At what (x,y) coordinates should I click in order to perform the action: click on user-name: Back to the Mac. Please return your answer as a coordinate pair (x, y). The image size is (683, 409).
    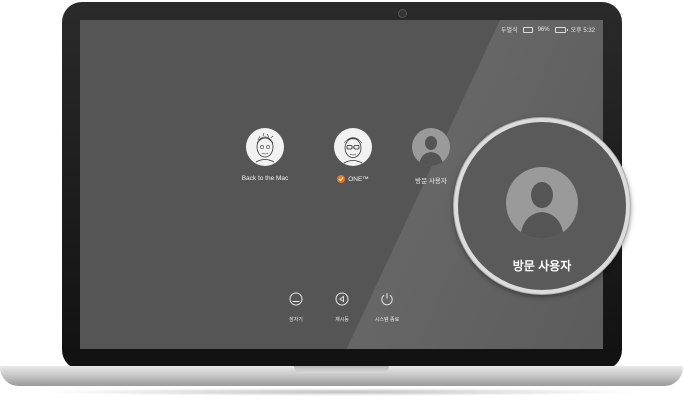
    Looking at the image, I should click on (265, 178).